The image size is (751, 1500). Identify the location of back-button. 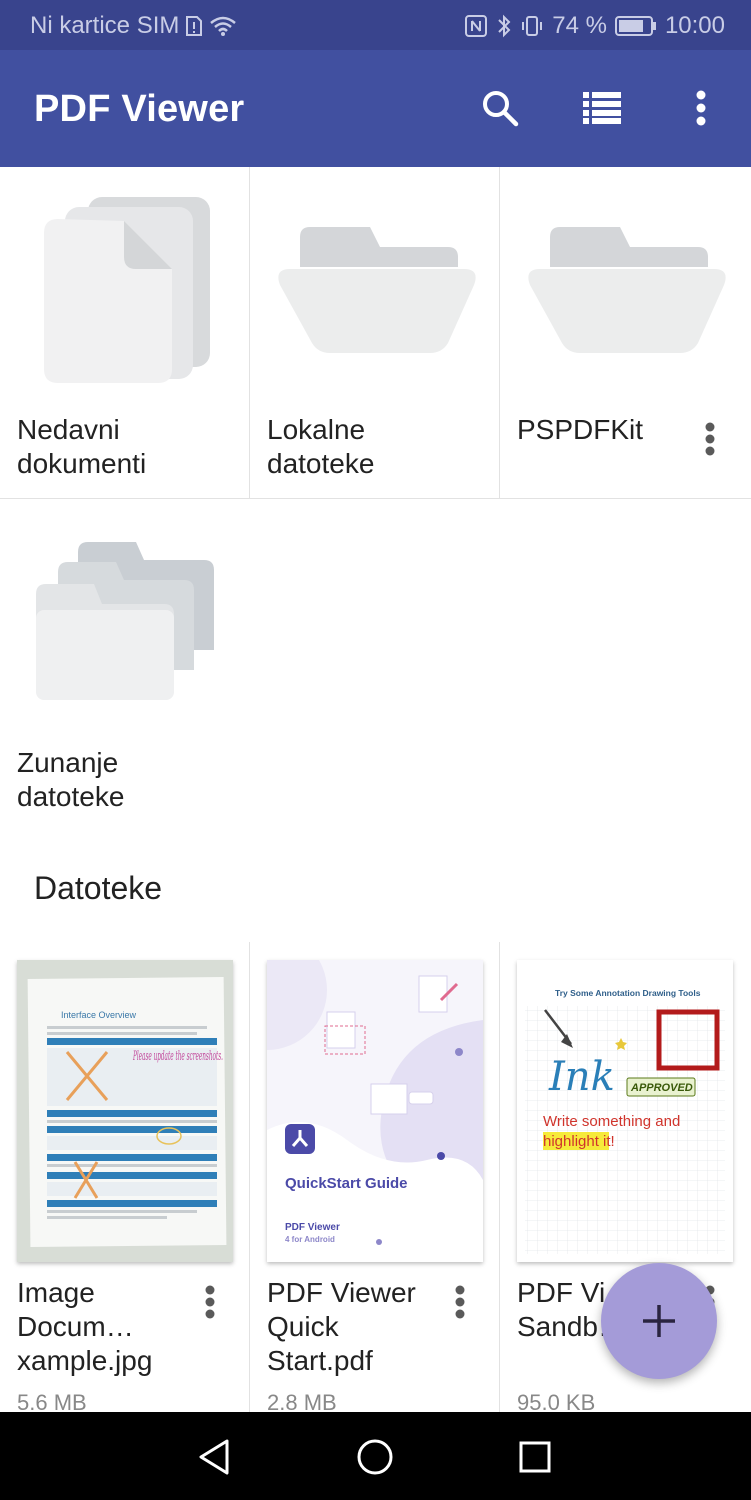
(215, 1457).